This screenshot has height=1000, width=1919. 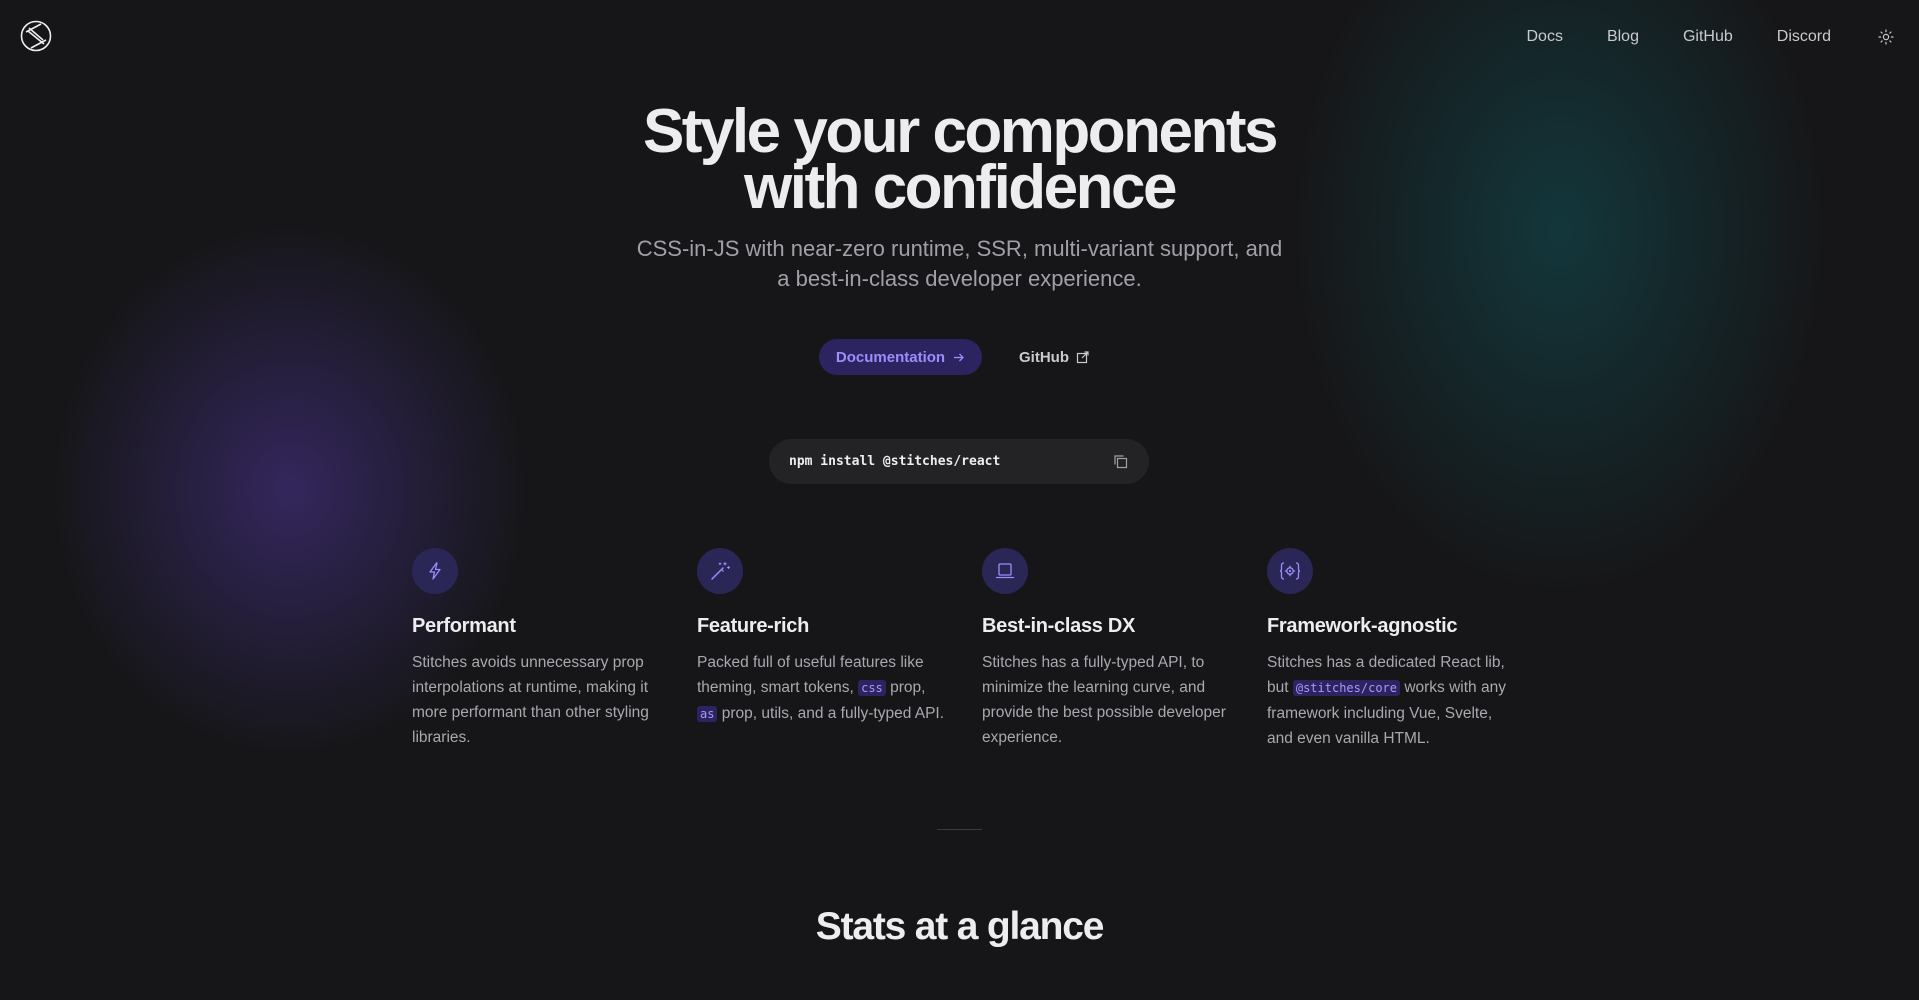 What do you see at coordinates (960, 926) in the screenshot?
I see `stats-title: Stats at a glance` at bounding box center [960, 926].